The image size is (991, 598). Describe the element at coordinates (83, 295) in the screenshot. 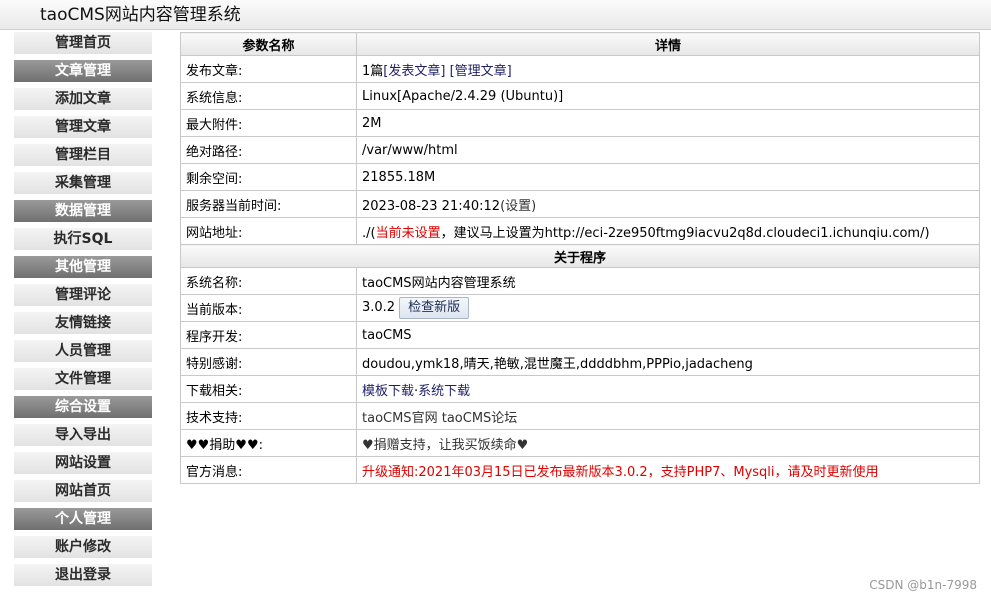

I see `sidebar-item-comments: 管理评论` at that location.